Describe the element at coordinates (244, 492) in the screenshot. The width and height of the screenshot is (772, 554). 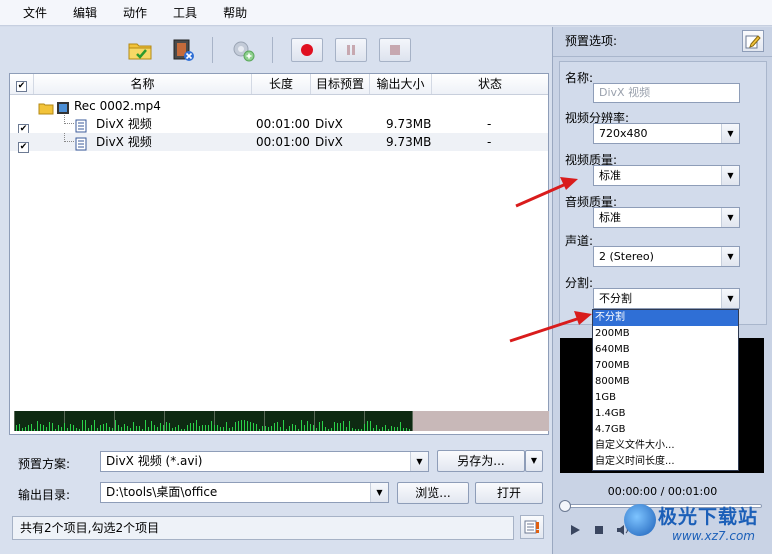
I see `output-dir-combo: D:\tools\桌面\office ▼` at that location.